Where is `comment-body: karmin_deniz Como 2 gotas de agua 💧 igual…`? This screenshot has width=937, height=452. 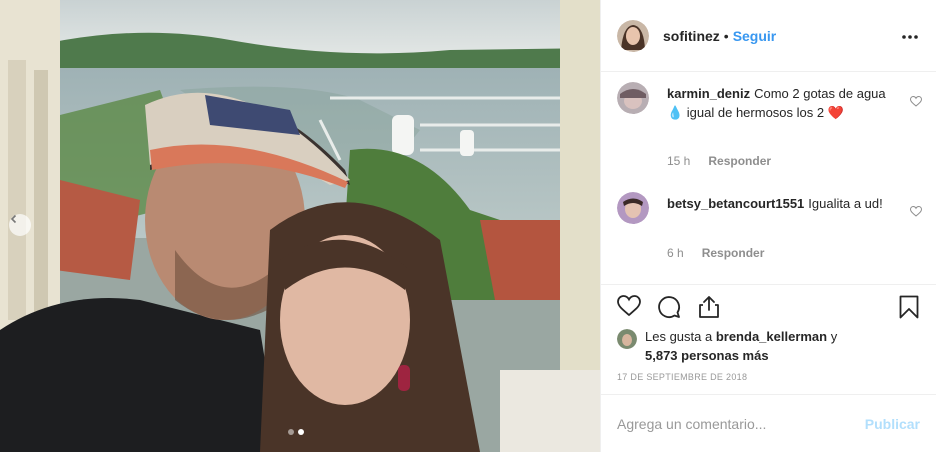
comment-body: karmin_deniz Como 2 gotas de agua 💧 igual… is located at coordinates (779, 103).